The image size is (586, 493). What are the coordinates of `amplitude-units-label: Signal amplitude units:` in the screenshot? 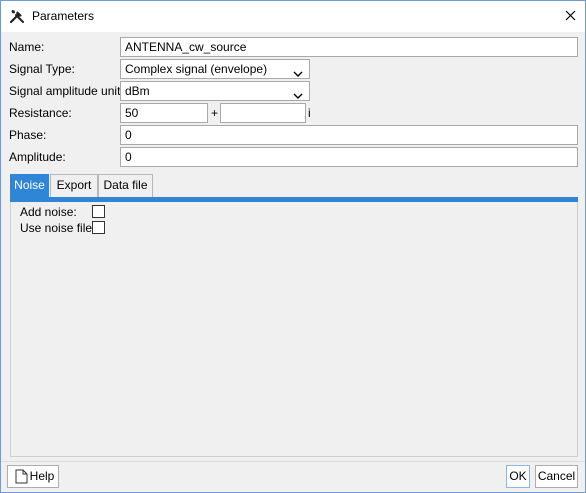 It's located at (69, 91).